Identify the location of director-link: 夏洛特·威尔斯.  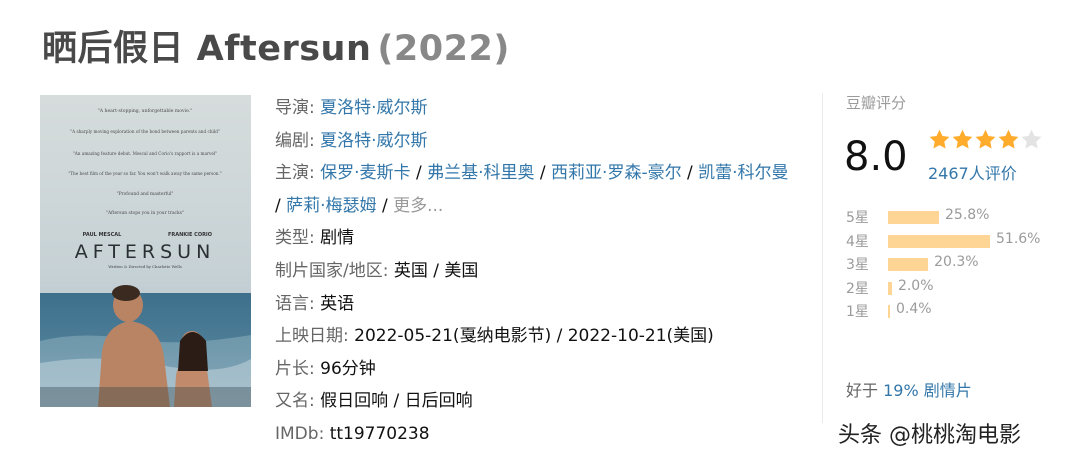
(373, 108).